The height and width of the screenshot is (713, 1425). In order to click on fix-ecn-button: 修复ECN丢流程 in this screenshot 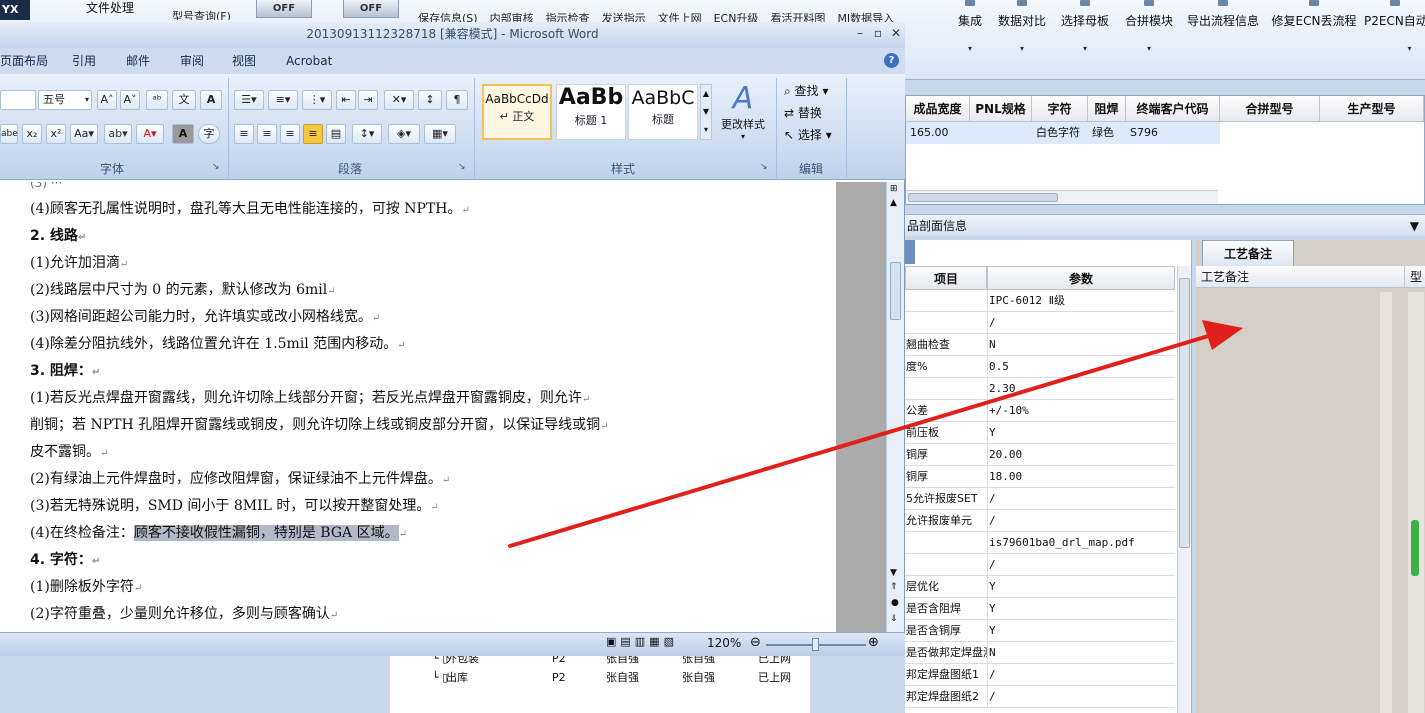, I will do `click(1314, 40)`.